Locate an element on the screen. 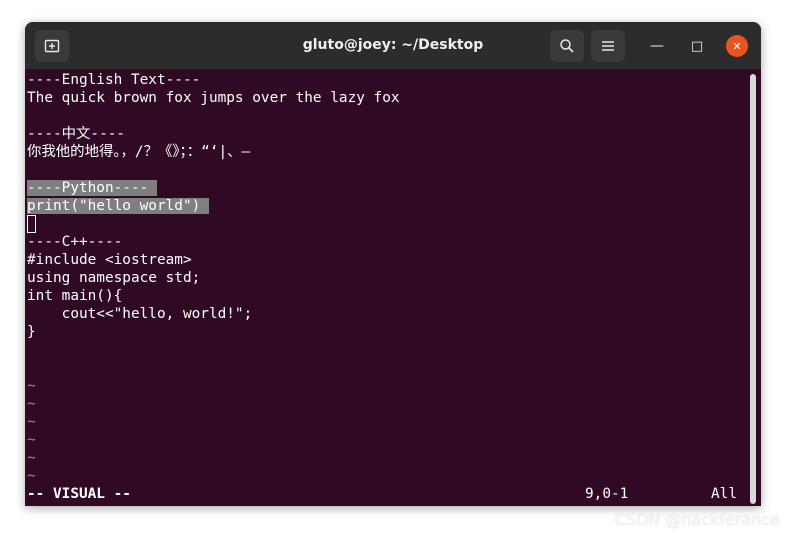  minimize-icon: — is located at coordinates (657, 46).